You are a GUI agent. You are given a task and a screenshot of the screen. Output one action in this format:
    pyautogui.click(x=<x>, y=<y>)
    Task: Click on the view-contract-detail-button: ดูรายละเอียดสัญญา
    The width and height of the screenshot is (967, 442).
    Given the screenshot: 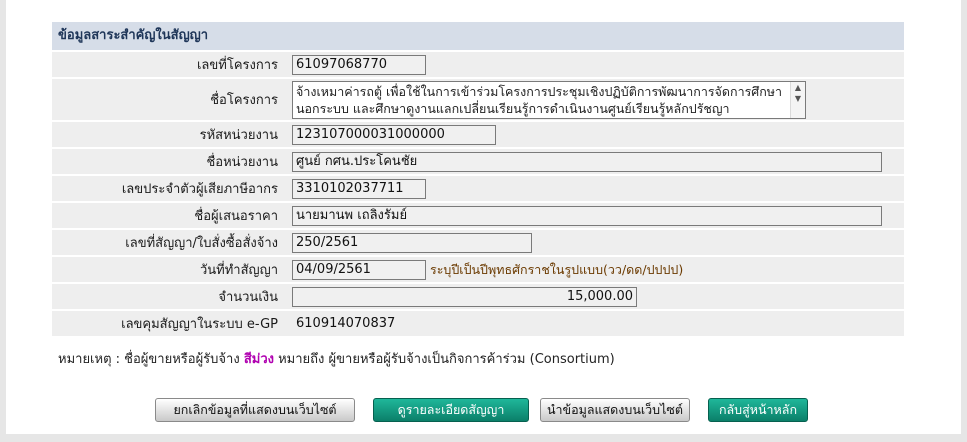 What is the action you would take?
    pyautogui.click(x=451, y=410)
    